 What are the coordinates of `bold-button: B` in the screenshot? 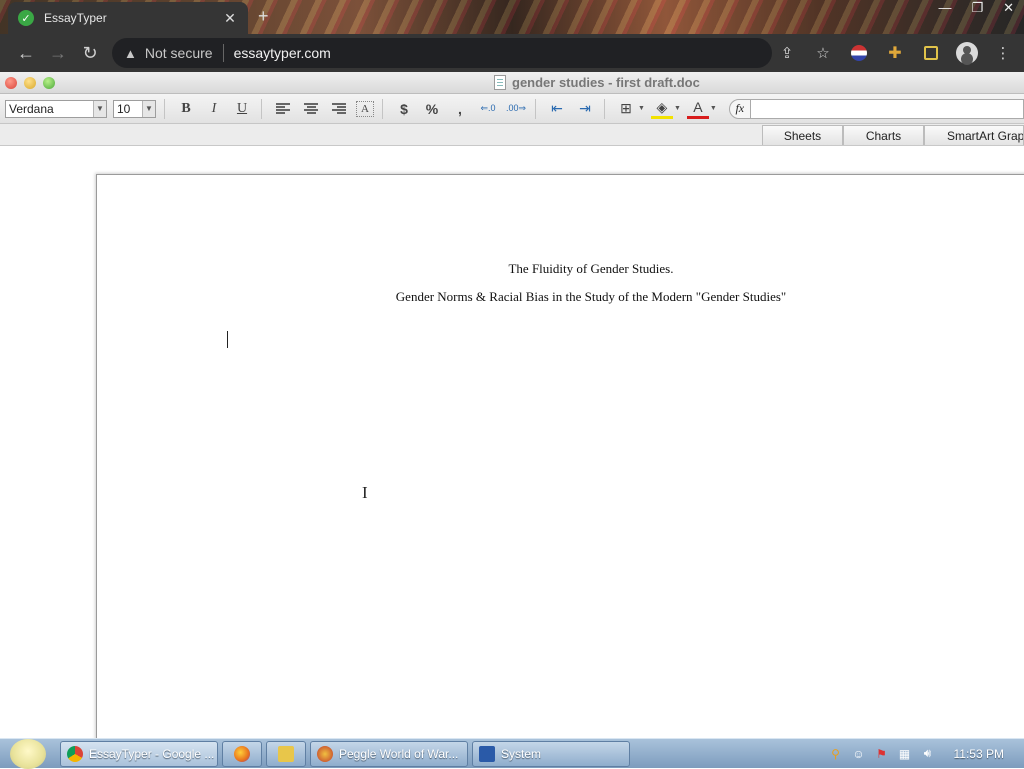 It's located at (186, 109).